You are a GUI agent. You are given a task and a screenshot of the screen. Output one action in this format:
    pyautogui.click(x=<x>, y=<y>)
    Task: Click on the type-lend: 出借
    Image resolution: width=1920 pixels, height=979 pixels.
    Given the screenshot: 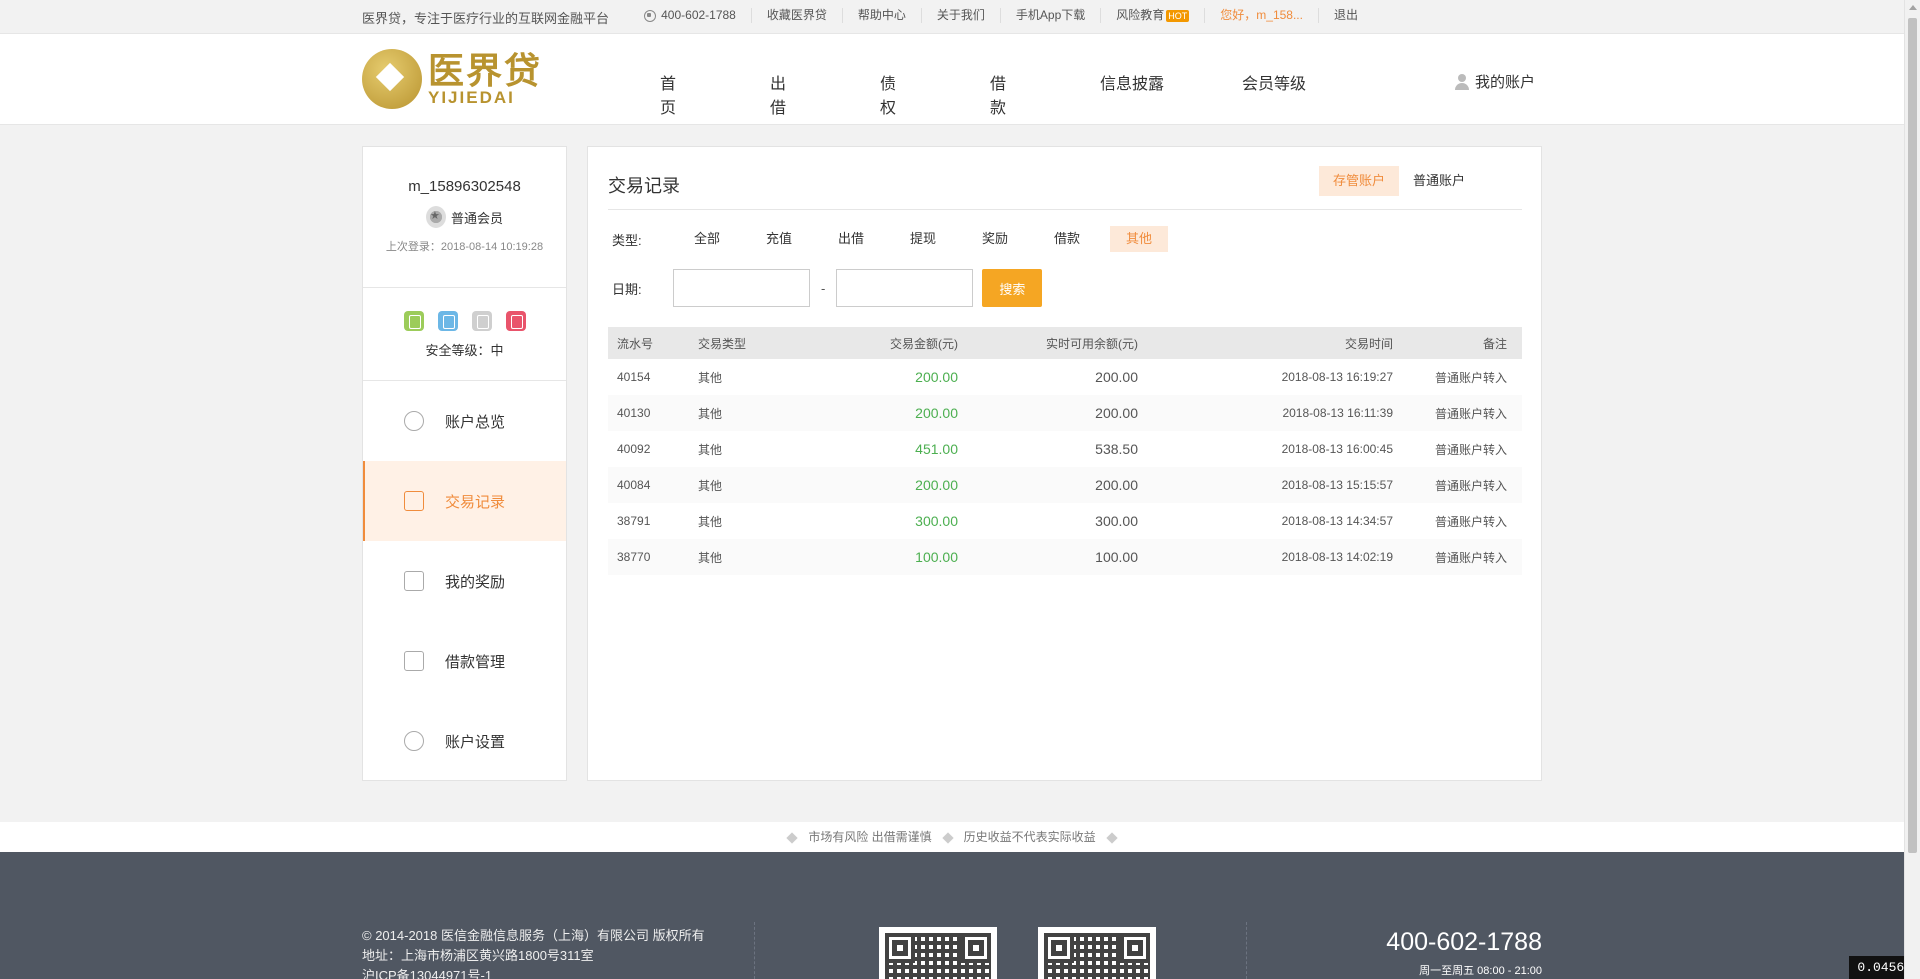 What is the action you would take?
    pyautogui.click(x=851, y=239)
    